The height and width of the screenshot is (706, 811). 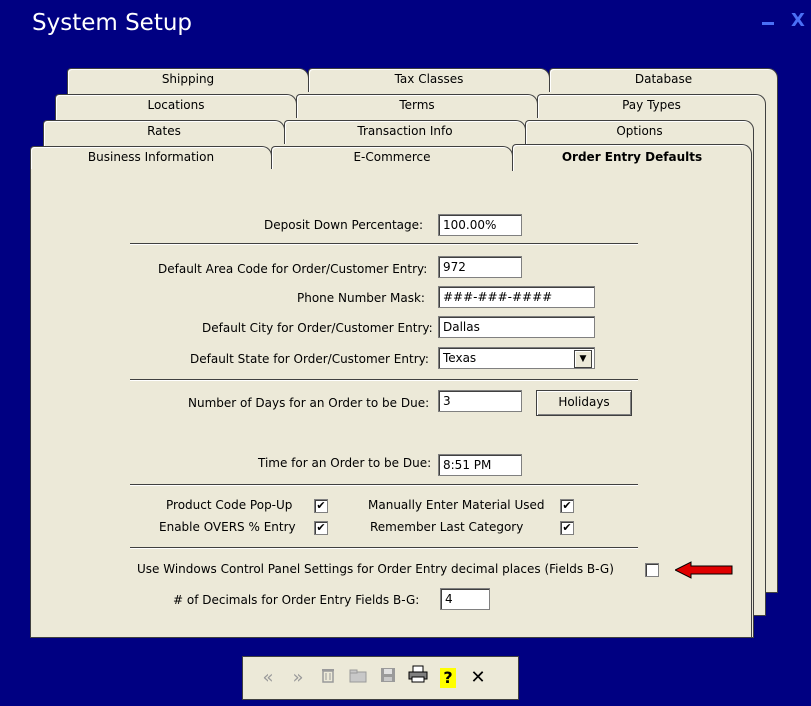 I want to click on tab-order-entry-defaults: Order Entry Defaults, so click(x=632, y=157).